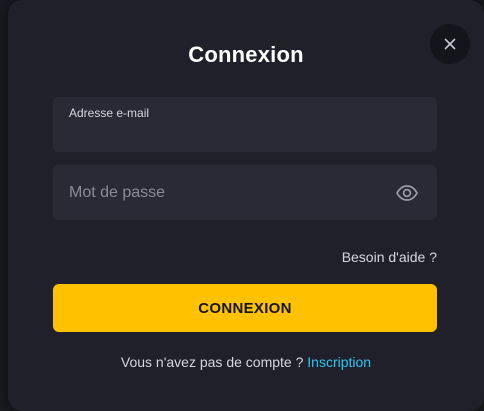 This screenshot has height=411, width=484. I want to click on email-field: Adresse e-mail, so click(245, 124).